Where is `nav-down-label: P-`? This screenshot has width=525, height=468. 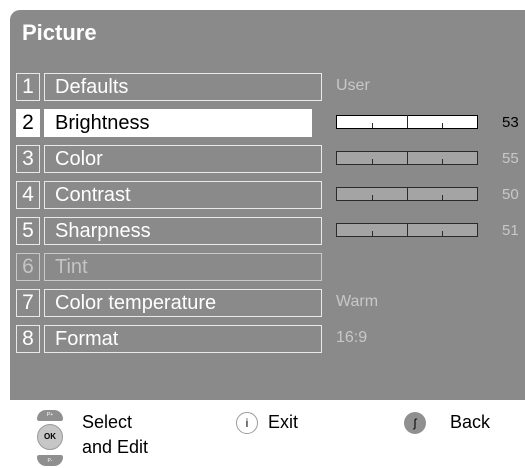 nav-down-label: P- is located at coordinates (50, 461).